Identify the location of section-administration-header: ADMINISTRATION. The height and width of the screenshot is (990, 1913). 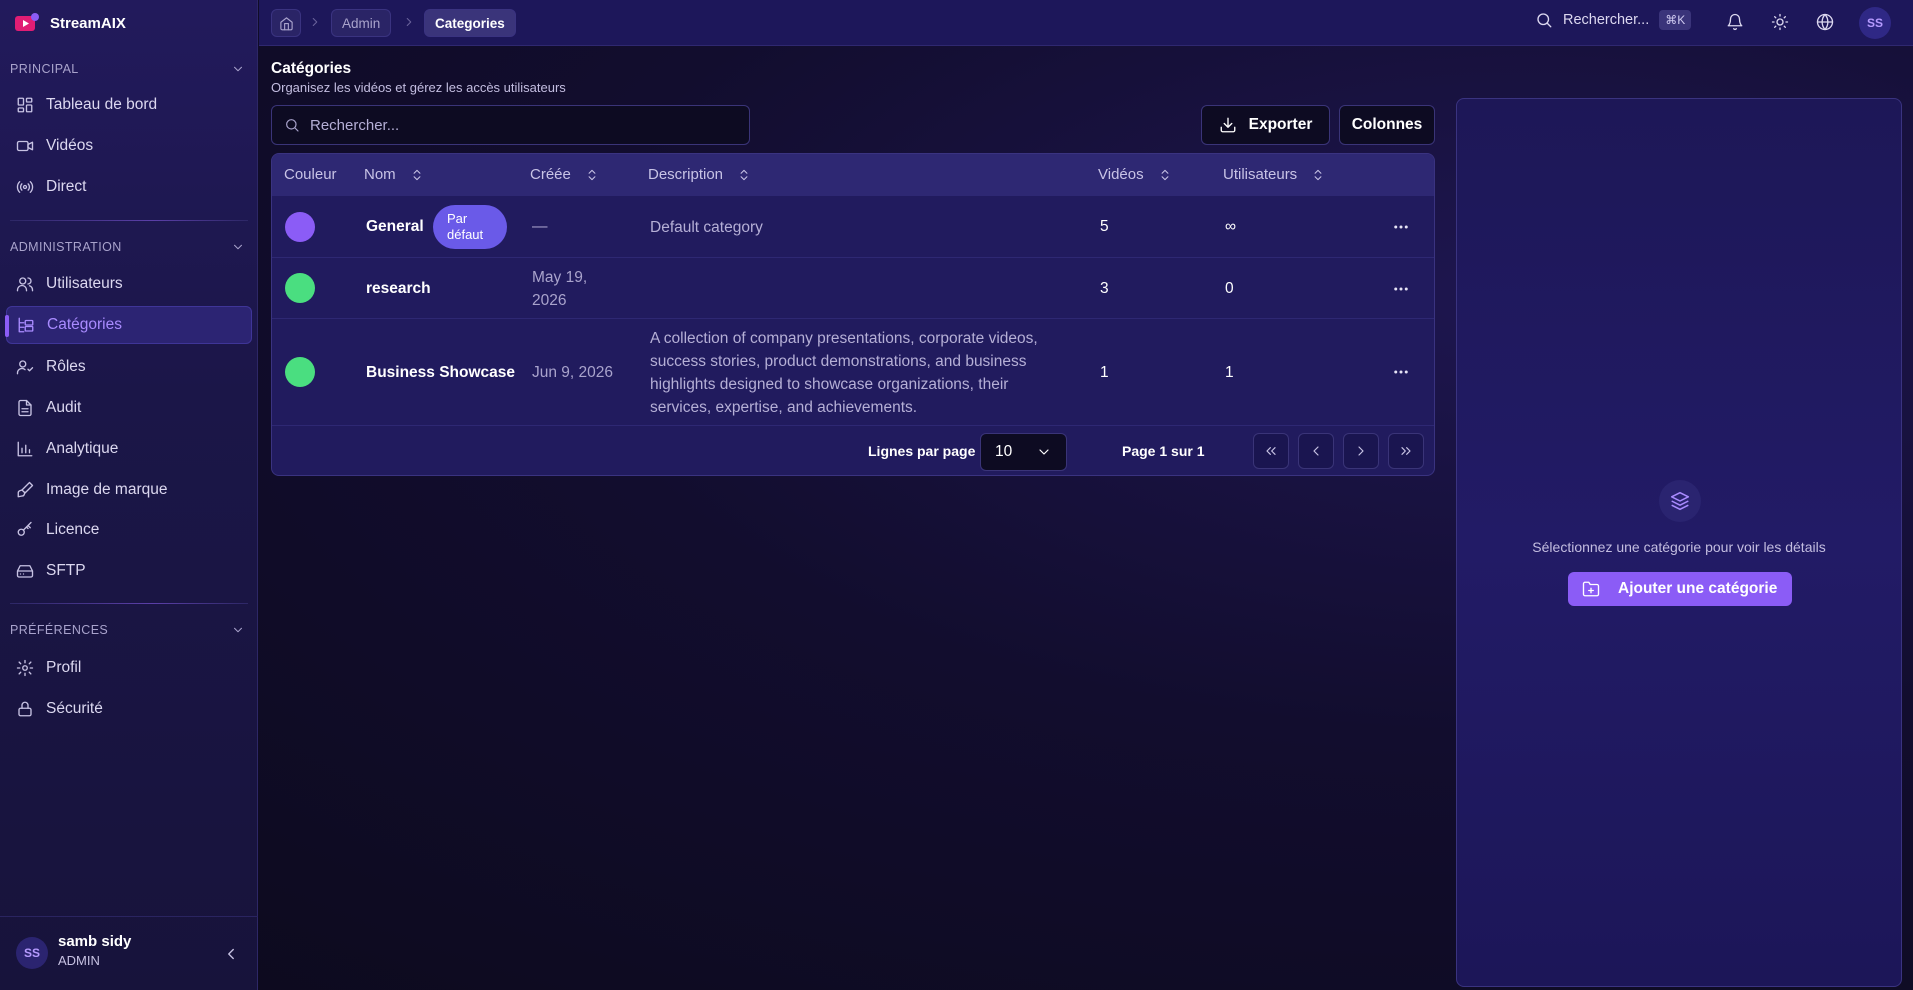
(127, 247).